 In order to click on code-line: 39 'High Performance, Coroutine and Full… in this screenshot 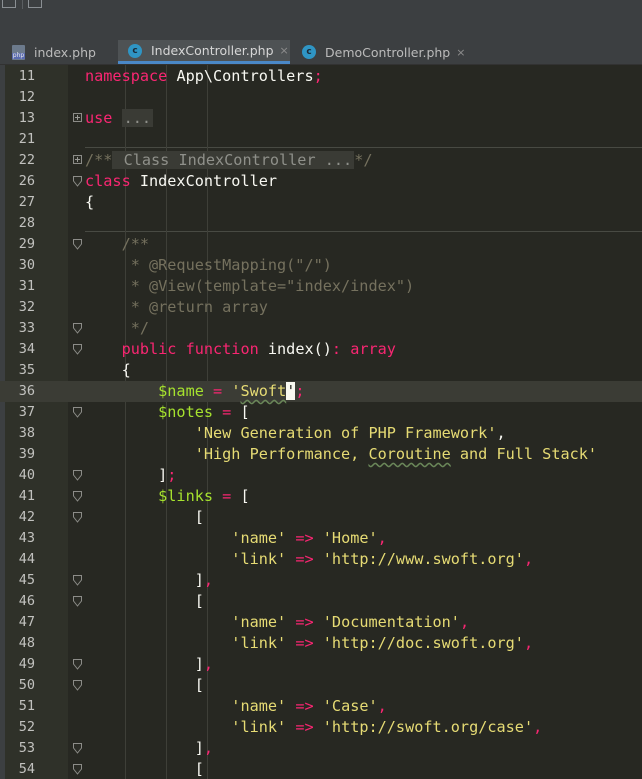, I will do `click(321, 454)`.